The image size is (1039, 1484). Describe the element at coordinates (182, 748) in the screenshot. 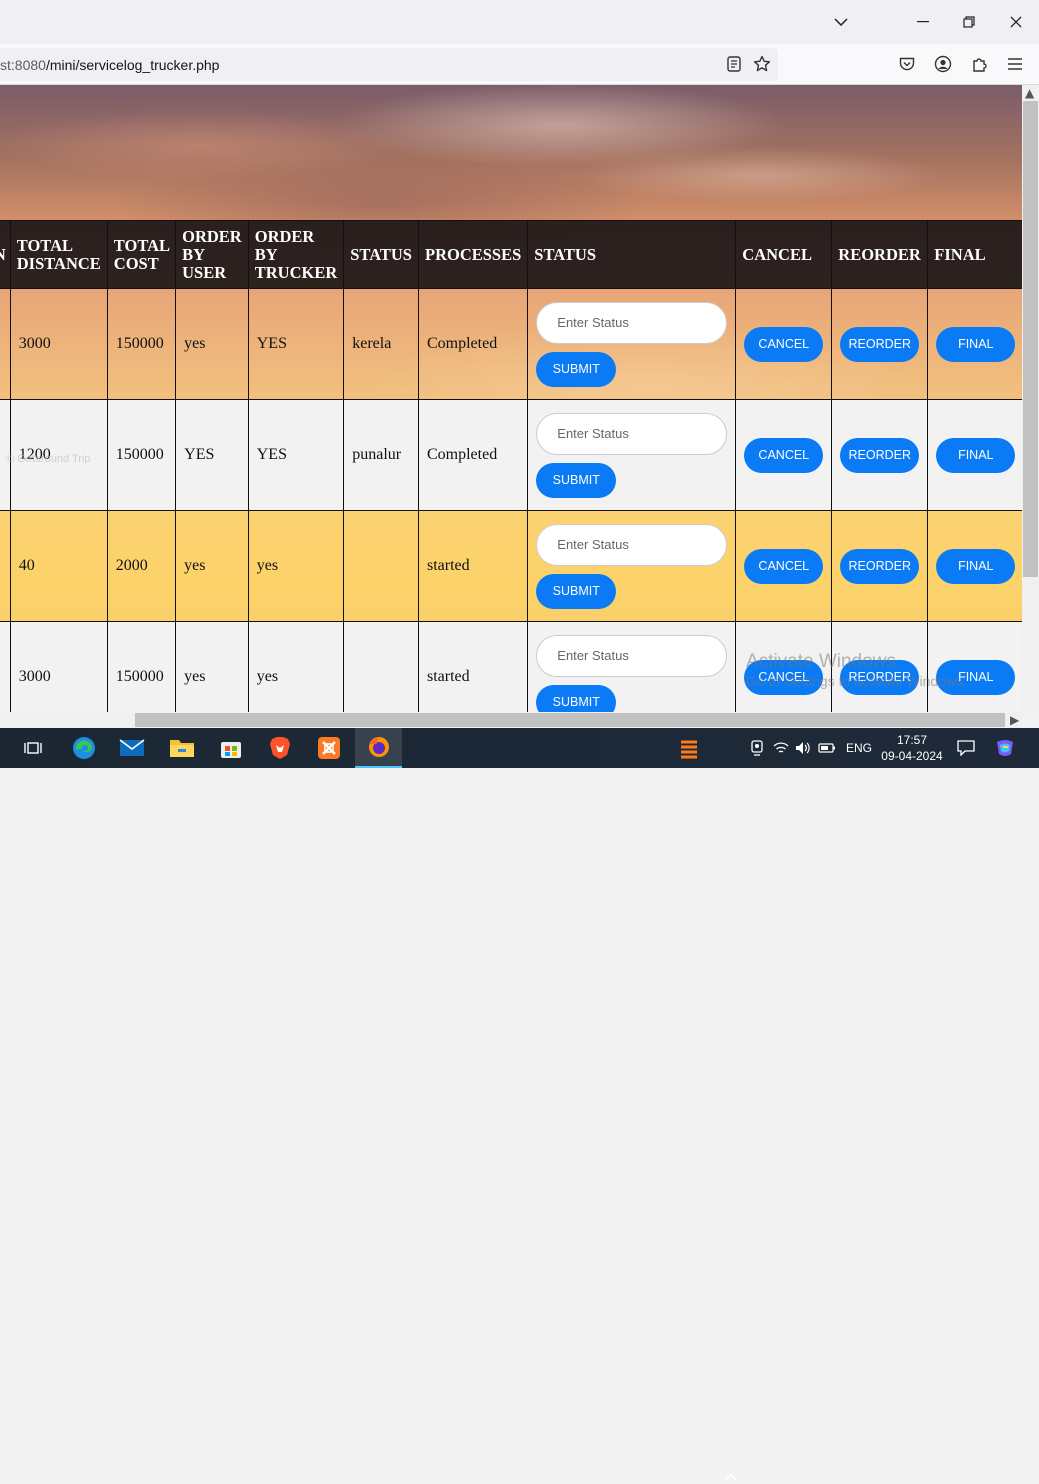

I see `file-explorer-icon` at that location.